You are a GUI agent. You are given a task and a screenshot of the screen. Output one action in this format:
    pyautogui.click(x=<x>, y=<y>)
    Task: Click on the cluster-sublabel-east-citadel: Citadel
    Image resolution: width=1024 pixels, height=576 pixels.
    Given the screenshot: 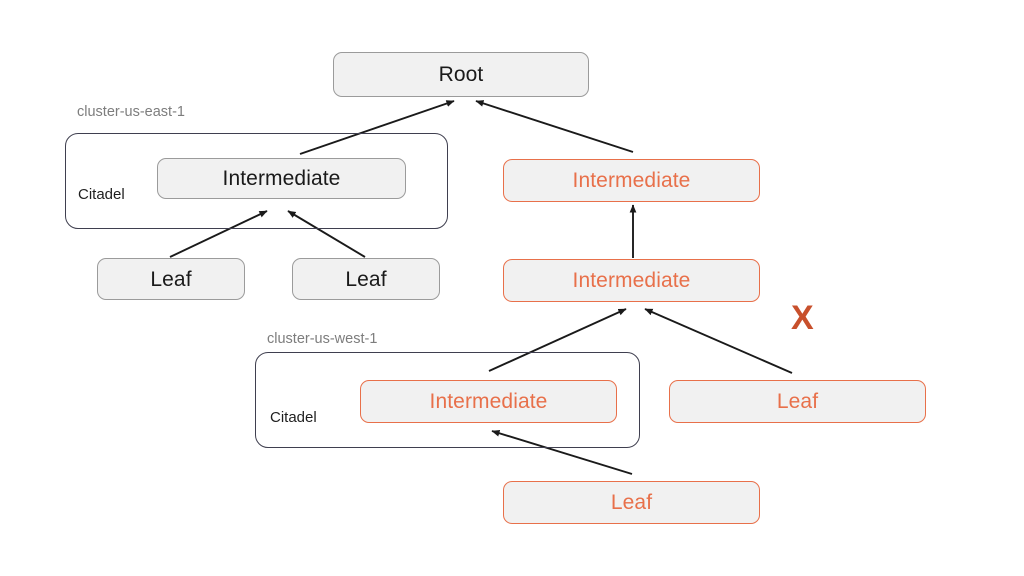 What is the action you would take?
    pyautogui.click(x=101, y=194)
    